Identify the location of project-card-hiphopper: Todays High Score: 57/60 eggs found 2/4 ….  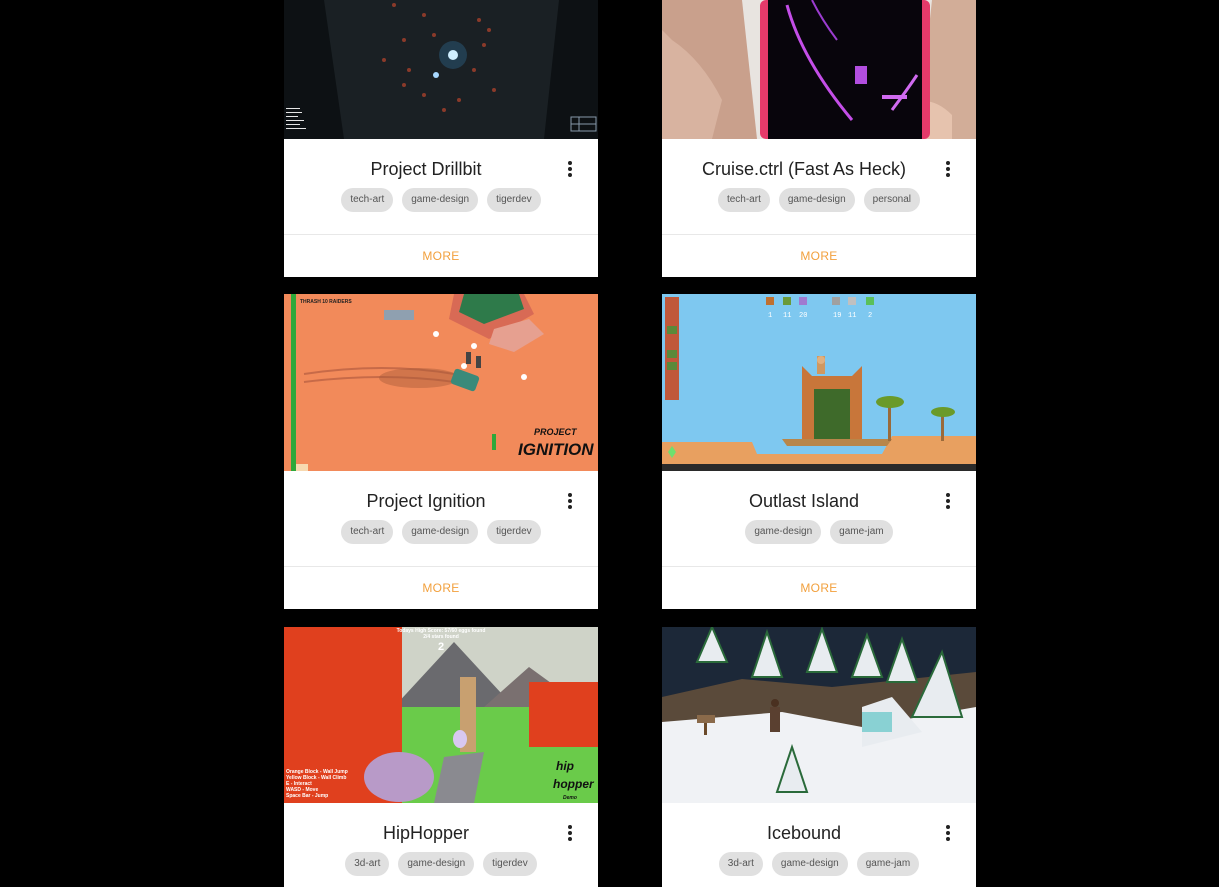
(441, 757).